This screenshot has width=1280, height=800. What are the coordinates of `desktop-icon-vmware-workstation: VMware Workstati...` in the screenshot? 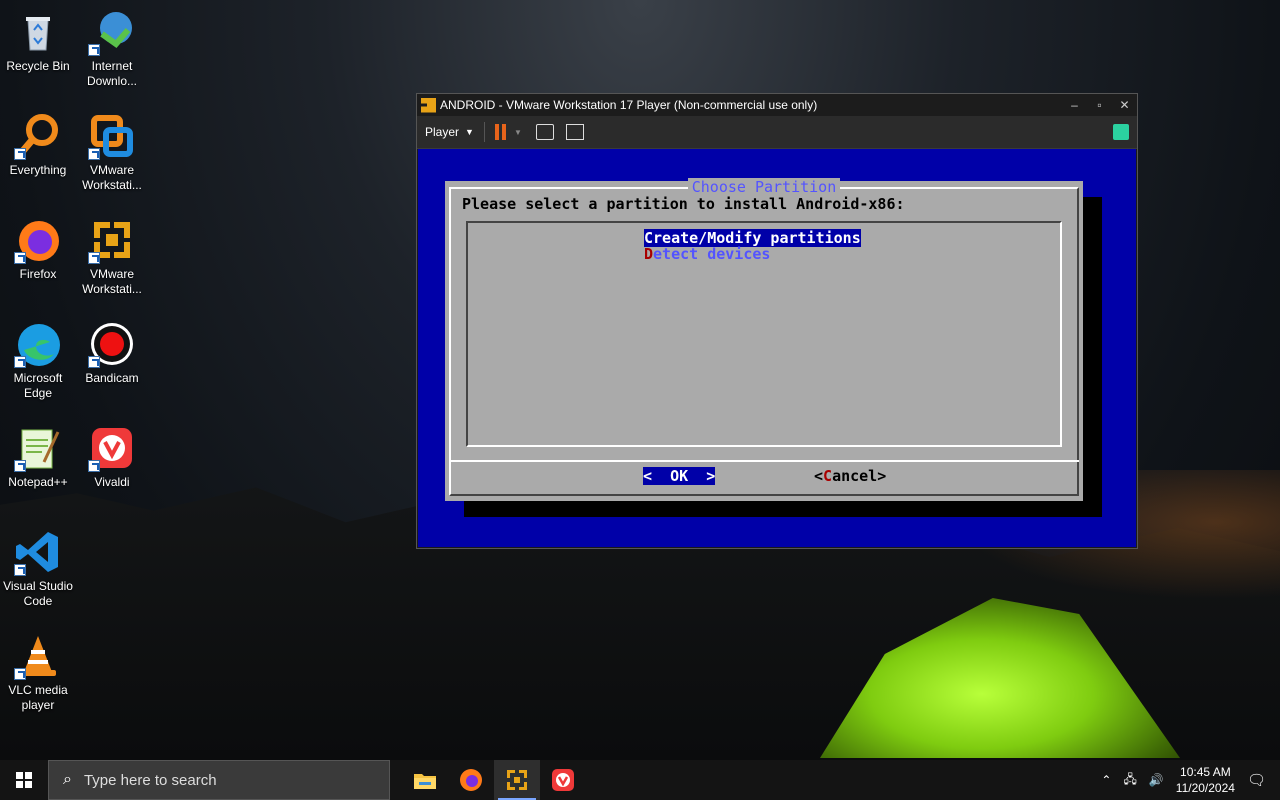 It's located at (112, 152).